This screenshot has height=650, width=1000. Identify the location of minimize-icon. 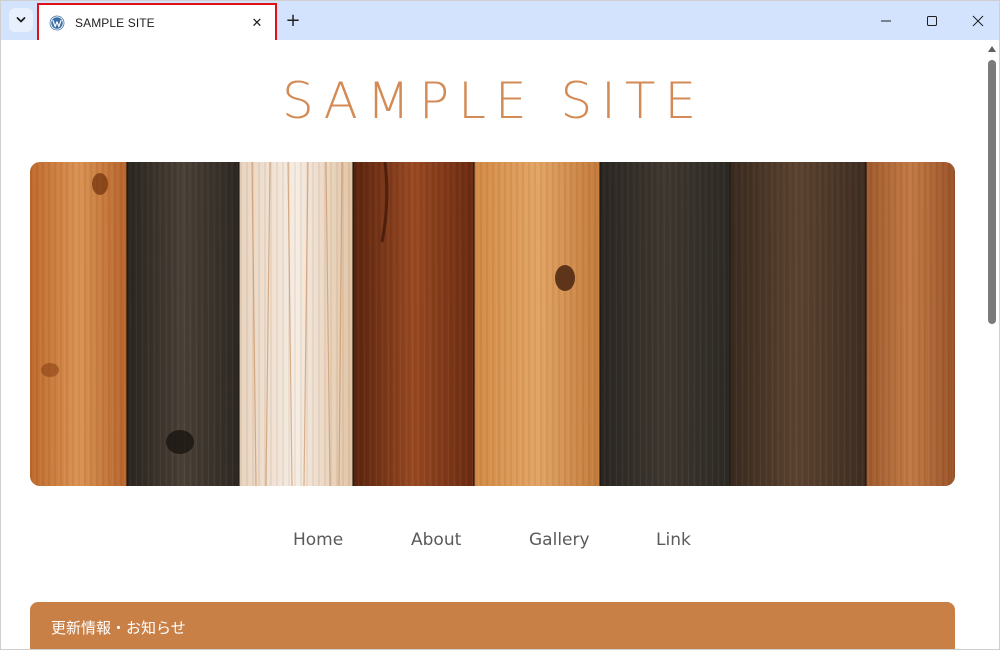
(886, 20).